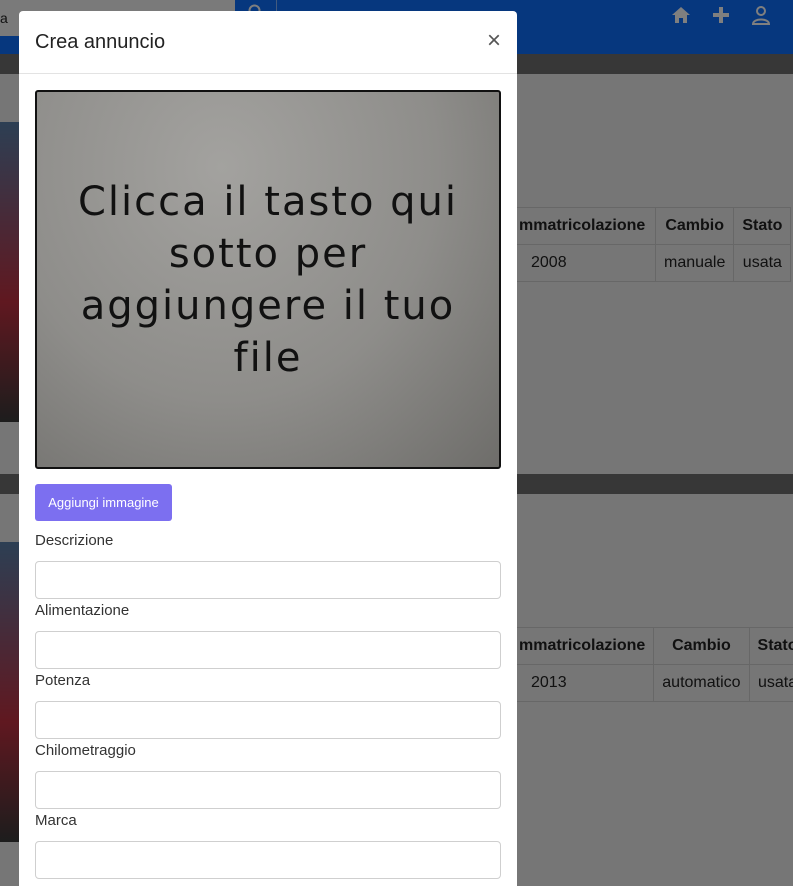  What do you see at coordinates (82, 610) in the screenshot?
I see `fuel-label: Alimentazione` at bounding box center [82, 610].